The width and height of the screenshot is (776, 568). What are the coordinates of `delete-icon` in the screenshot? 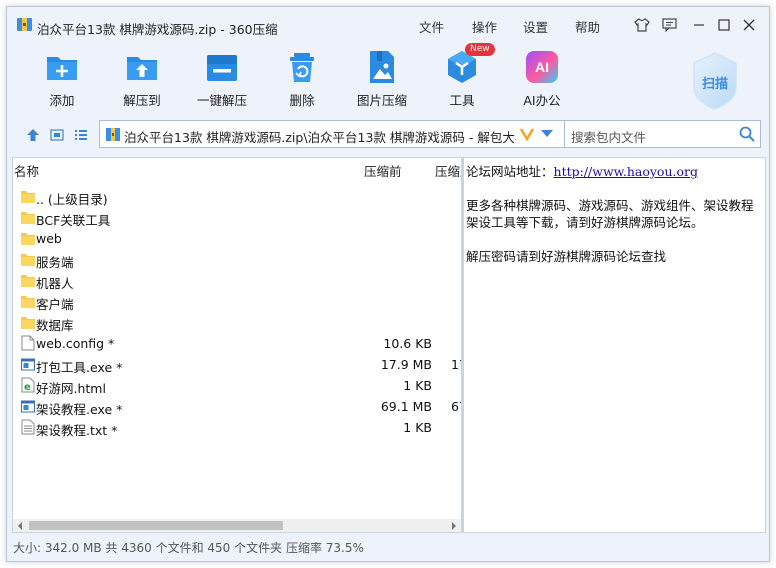 It's located at (302, 67).